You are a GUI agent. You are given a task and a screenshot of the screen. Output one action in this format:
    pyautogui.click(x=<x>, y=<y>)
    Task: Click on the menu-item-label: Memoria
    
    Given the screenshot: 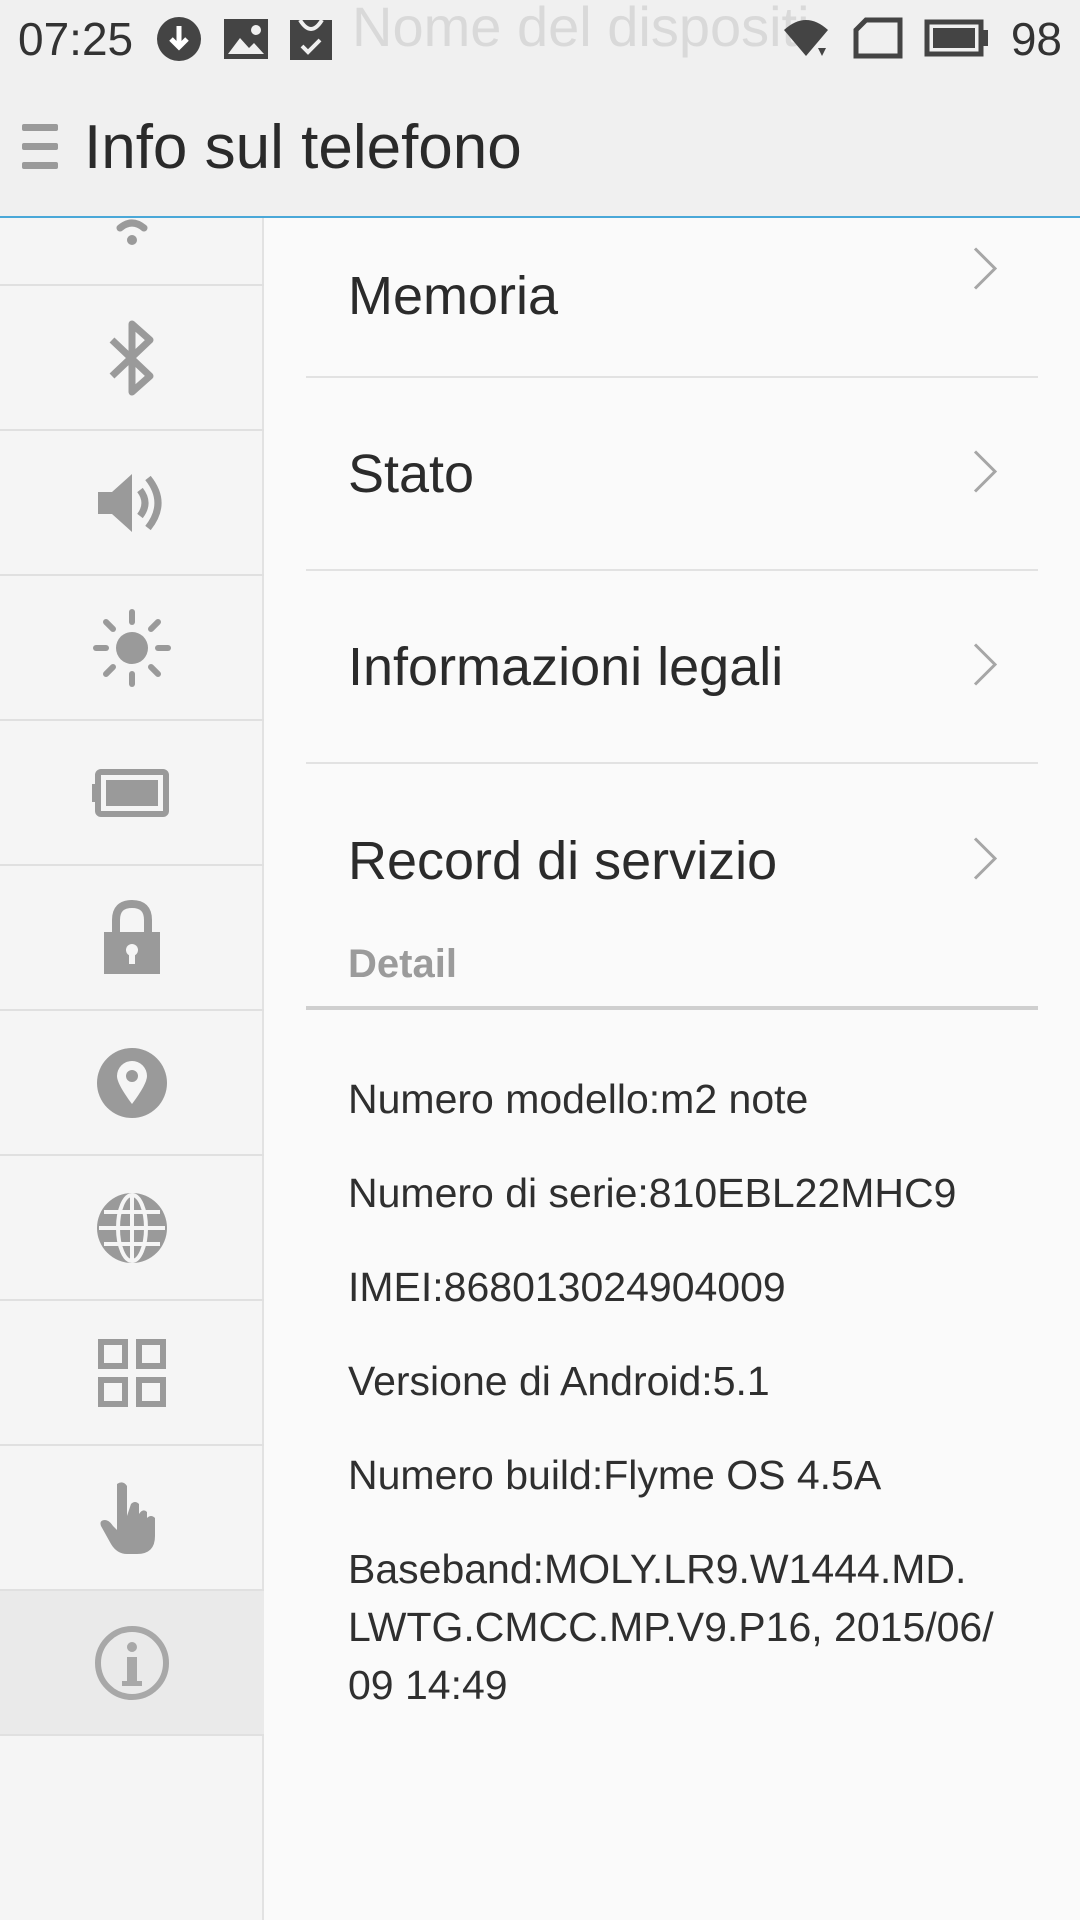 What is the action you would take?
    pyautogui.click(x=453, y=295)
    